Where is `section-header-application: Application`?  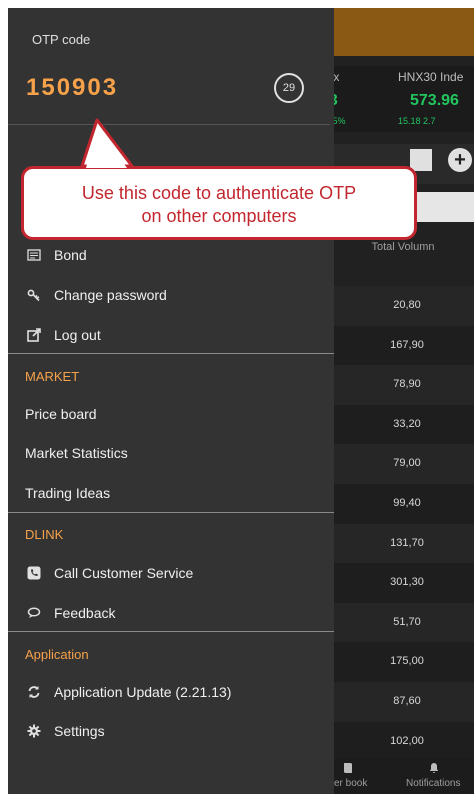 section-header-application: Application is located at coordinates (57, 654).